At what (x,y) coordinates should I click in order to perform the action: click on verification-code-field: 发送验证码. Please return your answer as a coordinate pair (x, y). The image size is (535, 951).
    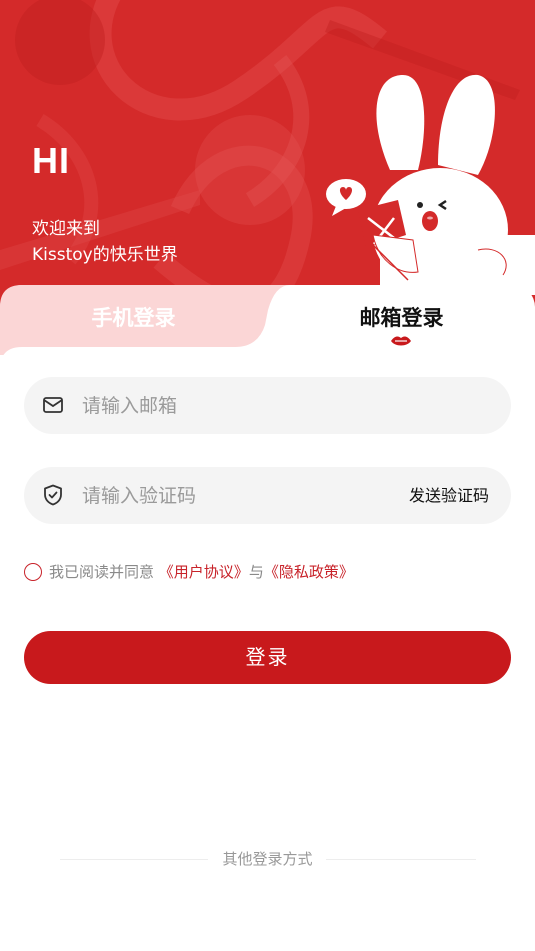
    Looking at the image, I should click on (267, 495).